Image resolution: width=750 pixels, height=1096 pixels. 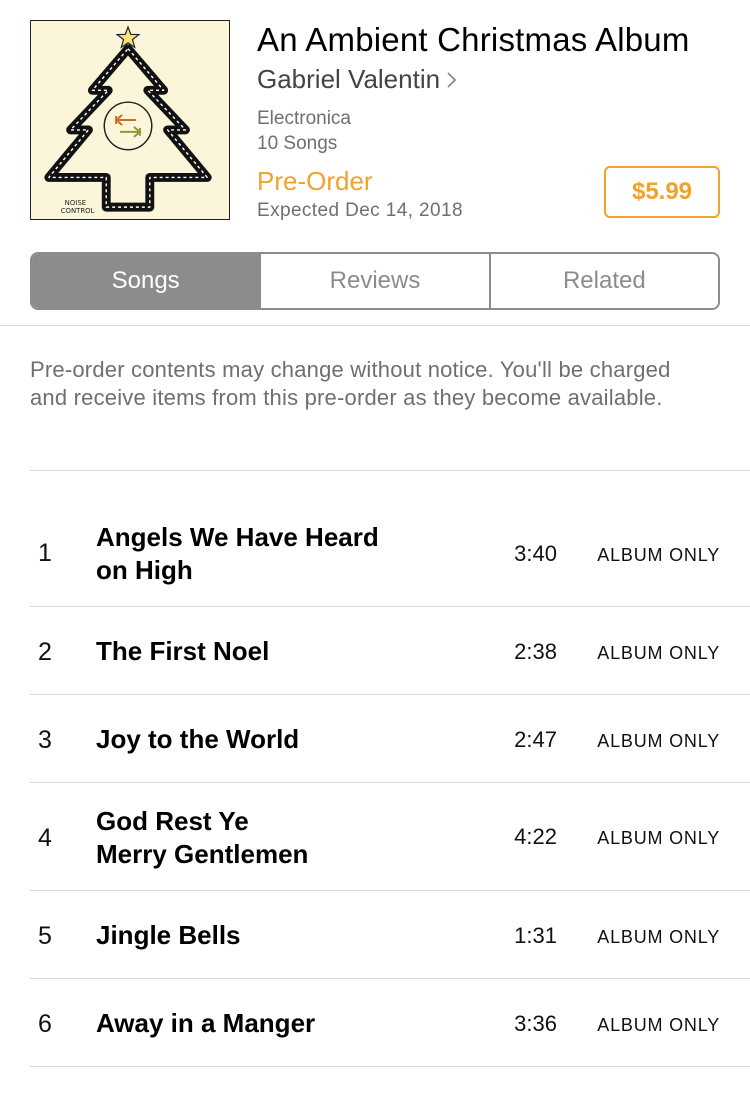 What do you see at coordinates (603, 281) in the screenshot?
I see `tab-related: Related` at bounding box center [603, 281].